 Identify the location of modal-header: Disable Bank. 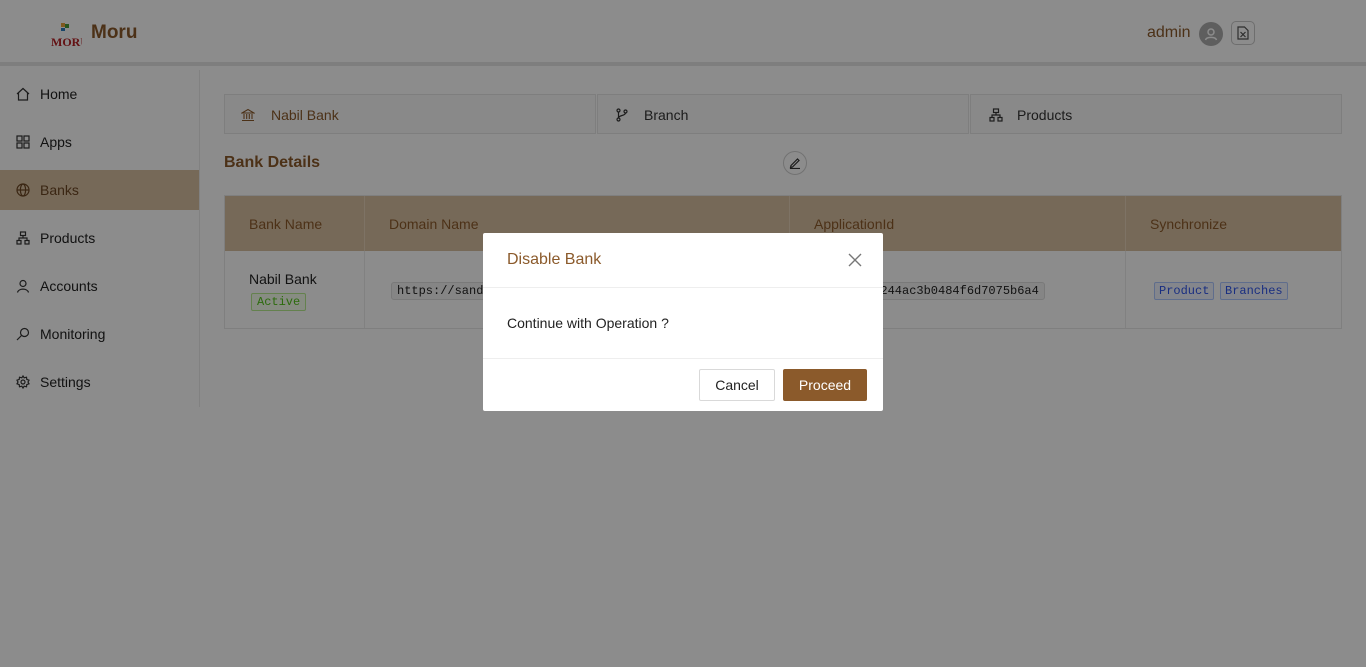
(683, 260).